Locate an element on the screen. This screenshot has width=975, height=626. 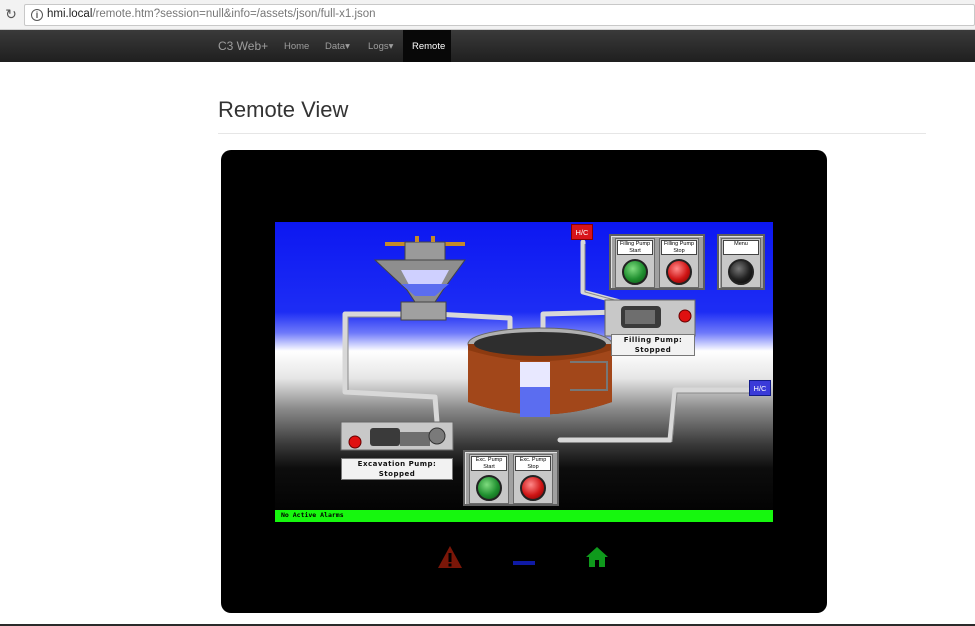
reload-icon: ↻ is located at coordinates (11, 14).